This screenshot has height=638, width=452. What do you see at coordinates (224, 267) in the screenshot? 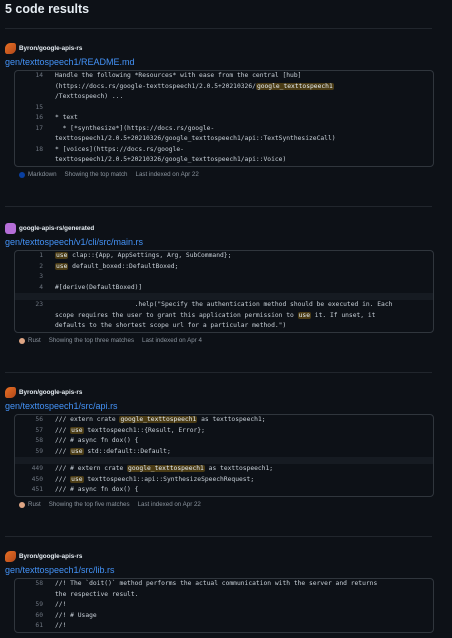
I see `code-line: 2 use default_boxed::DefaultBoxed;` at bounding box center [224, 267].